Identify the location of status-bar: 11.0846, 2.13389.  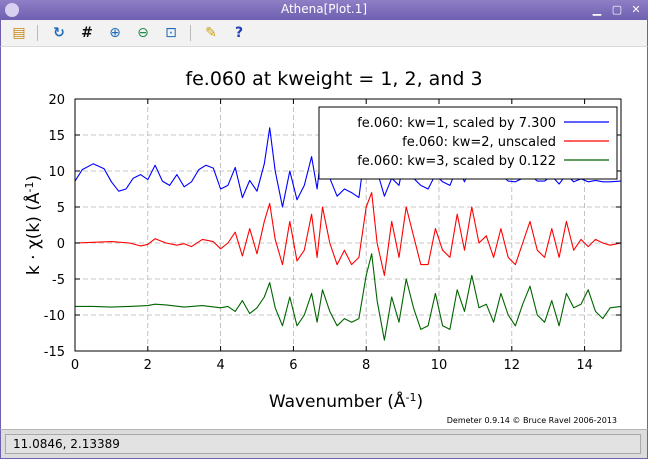
(324, 444).